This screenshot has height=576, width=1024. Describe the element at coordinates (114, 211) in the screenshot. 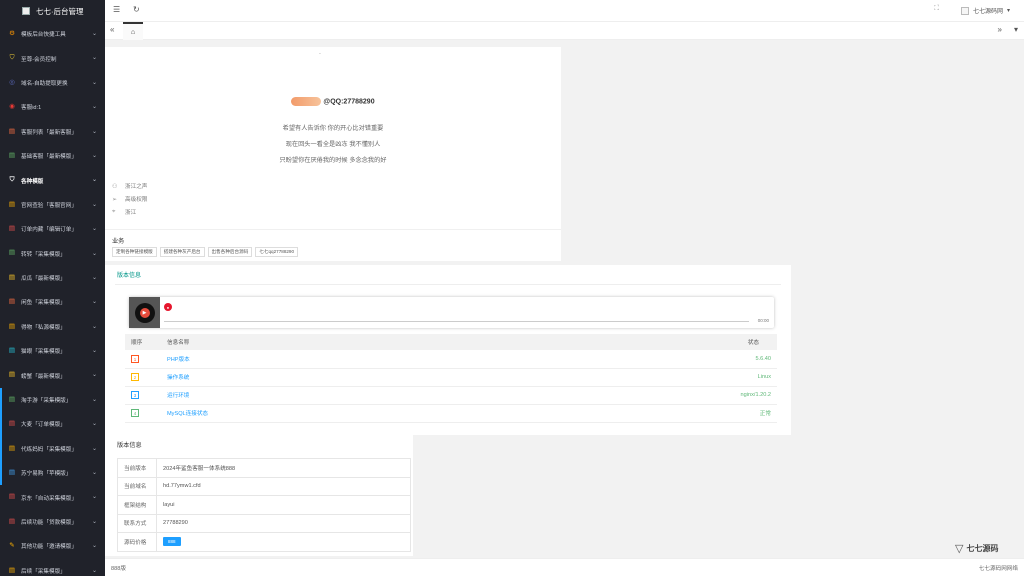

I see `location-icon: ⌖` at that location.